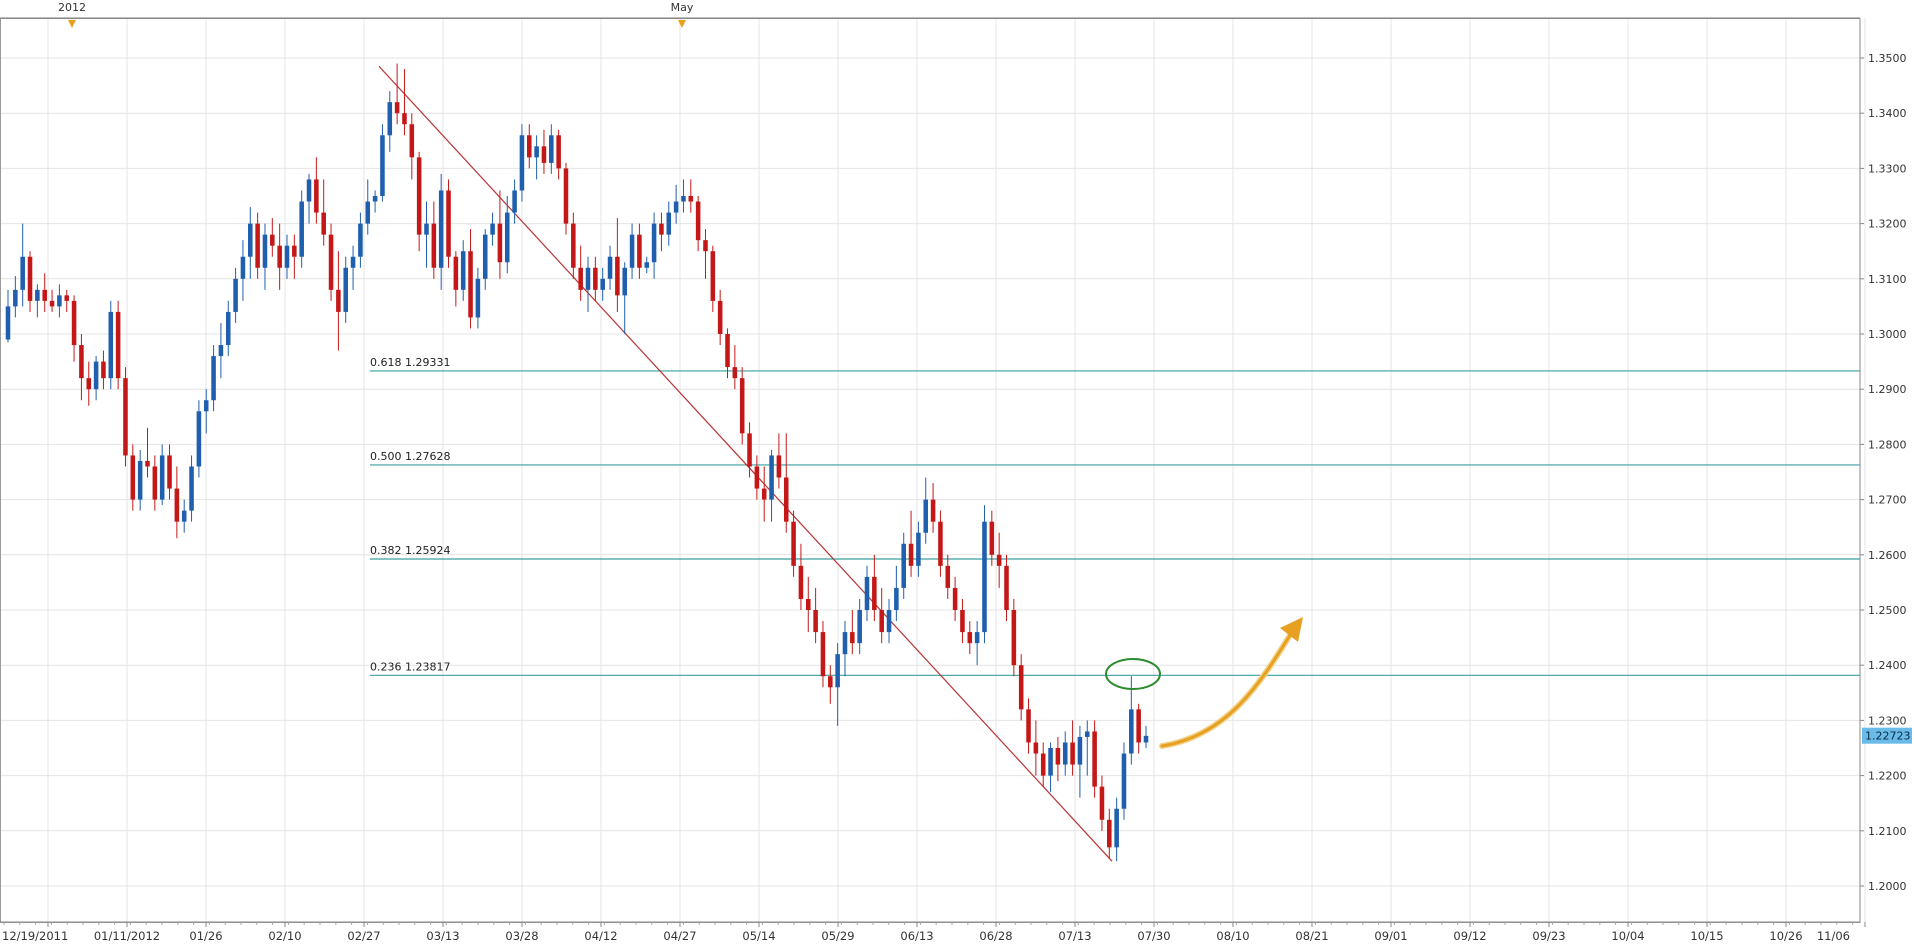  What do you see at coordinates (1887, 720) in the screenshot?
I see `y-tick-label: 1.2300` at bounding box center [1887, 720].